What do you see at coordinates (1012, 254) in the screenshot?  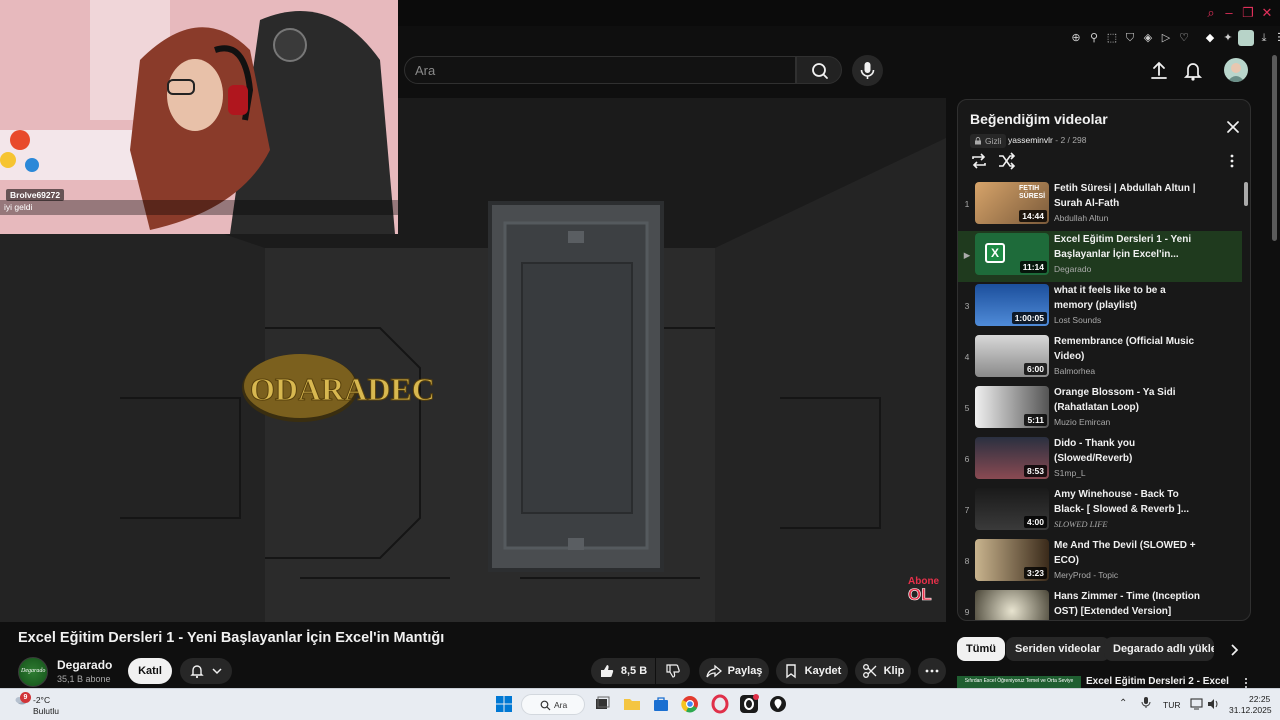 I see `item-thumbnail: X 11:14` at bounding box center [1012, 254].